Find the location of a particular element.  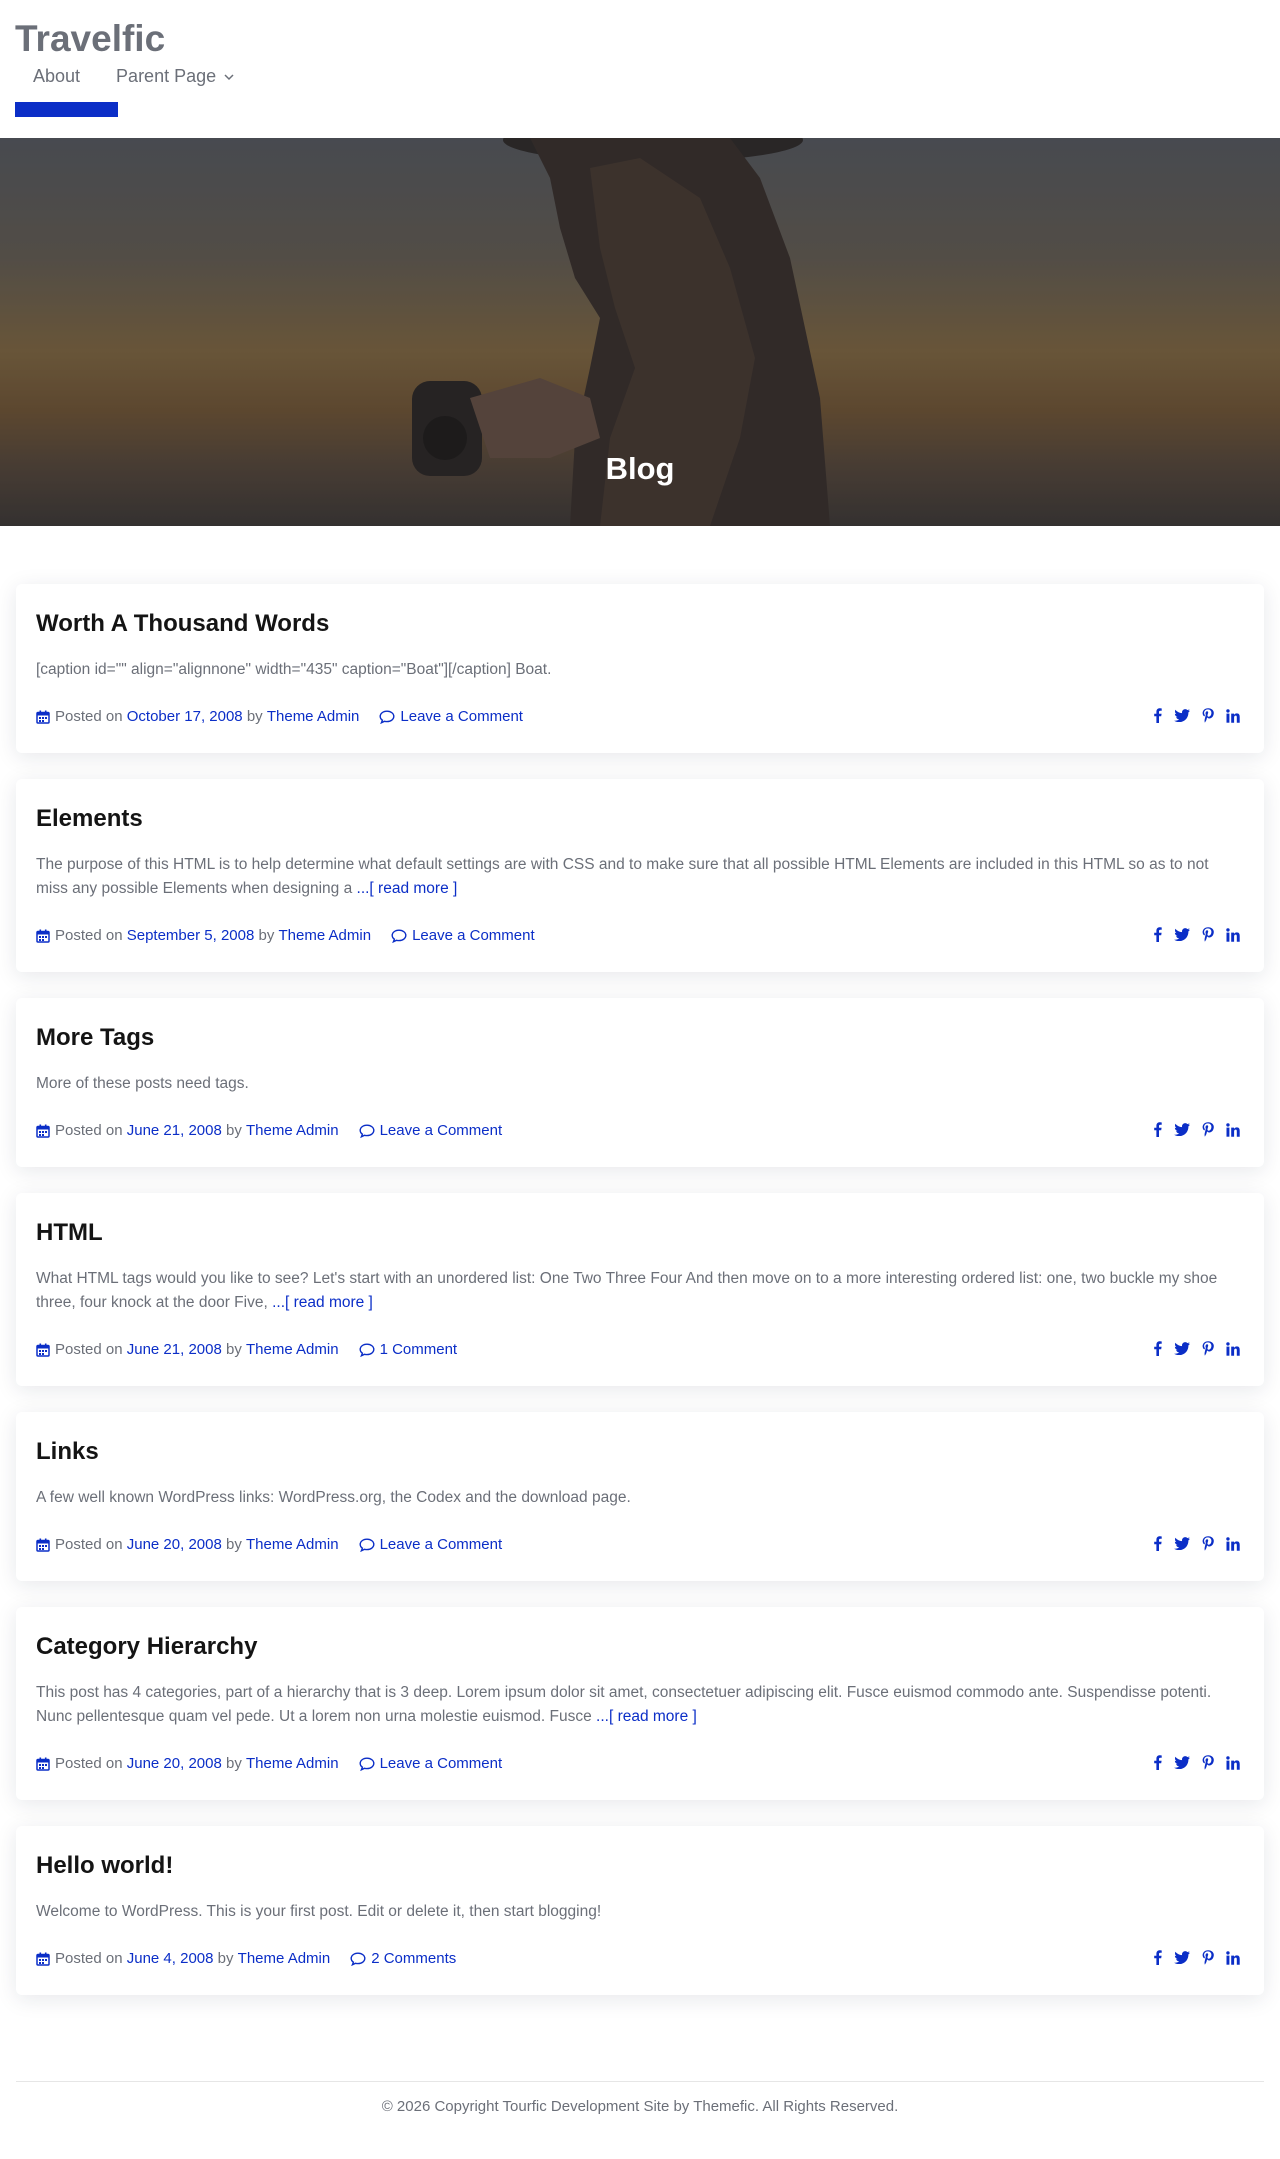

chevron-down-icon is located at coordinates (229, 77).